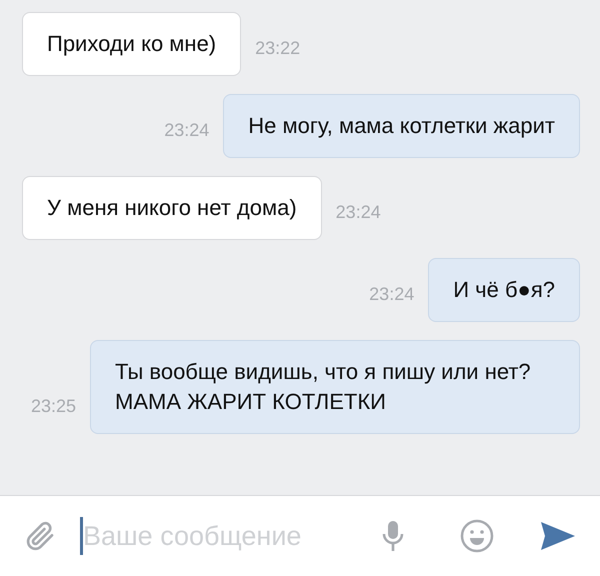 This screenshot has height=576, width=600. What do you see at coordinates (53, 406) in the screenshot?
I see `message-time: 23:25` at bounding box center [53, 406].